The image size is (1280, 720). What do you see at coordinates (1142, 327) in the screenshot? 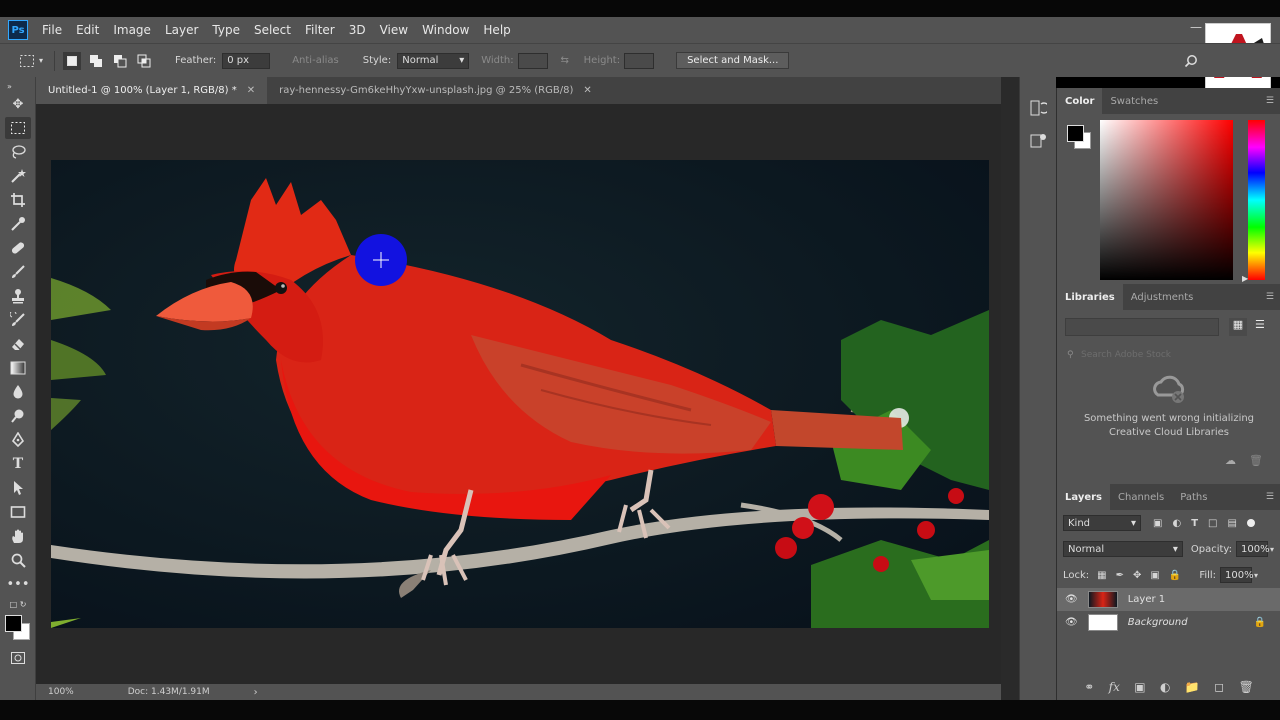
I see `library-select` at bounding box center [1142, 327].